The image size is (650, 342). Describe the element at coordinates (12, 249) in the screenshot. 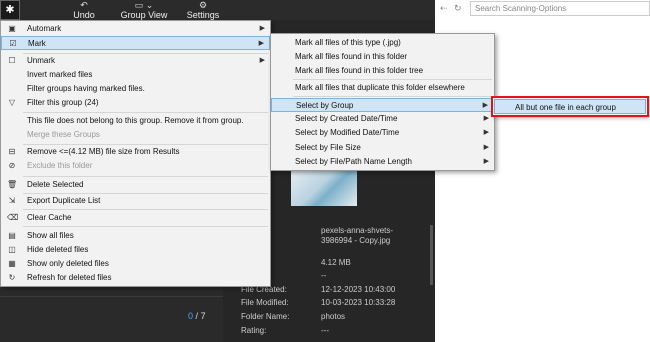

I see `hide-icon: ◫` at that location.